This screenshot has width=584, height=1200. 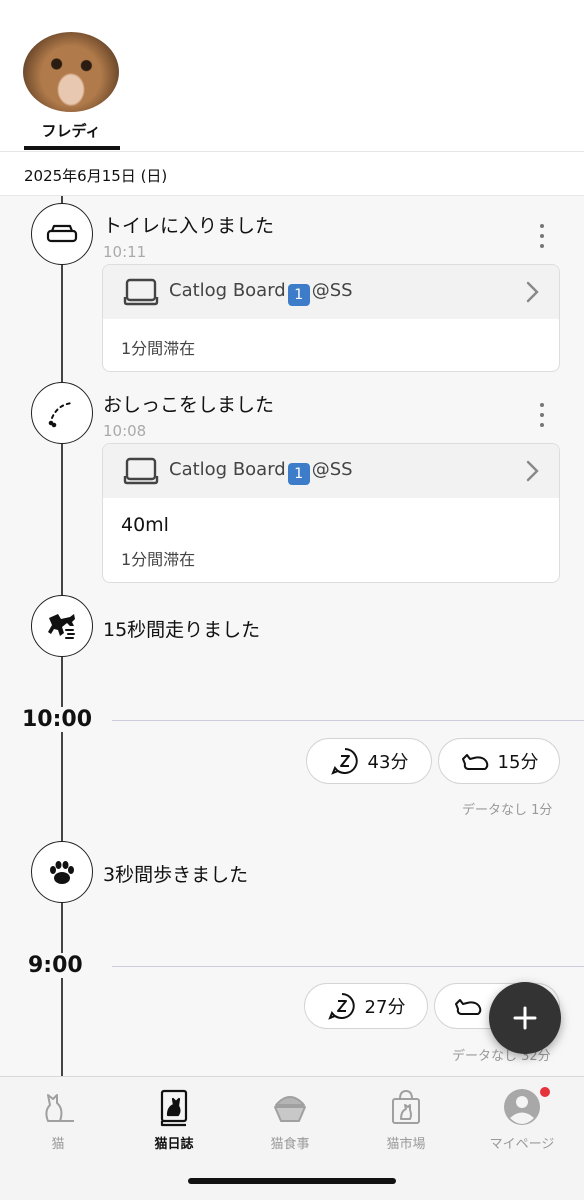 I want to click on tab-market: 猫市場, so click(x=406, y=1117).